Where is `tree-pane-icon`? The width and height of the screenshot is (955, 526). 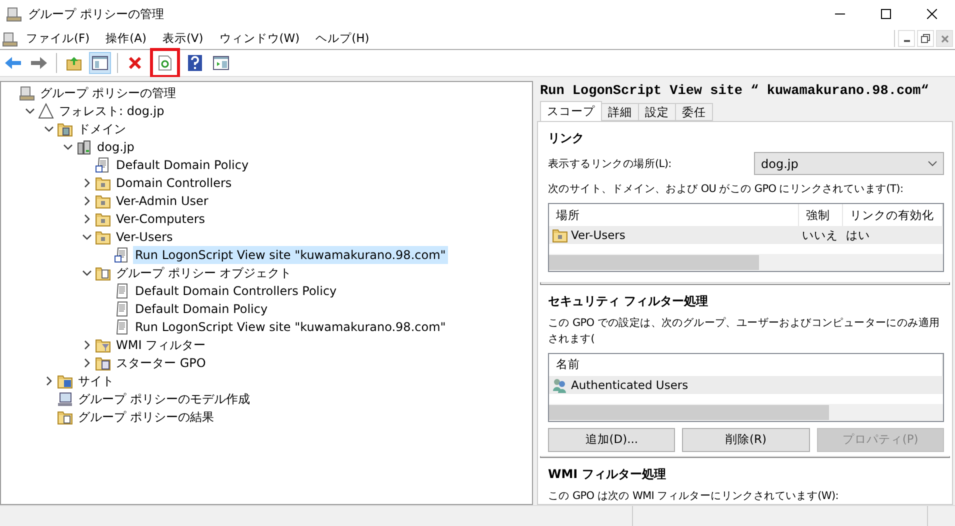 tree-pane-icon is located at coordinates (100, 63).